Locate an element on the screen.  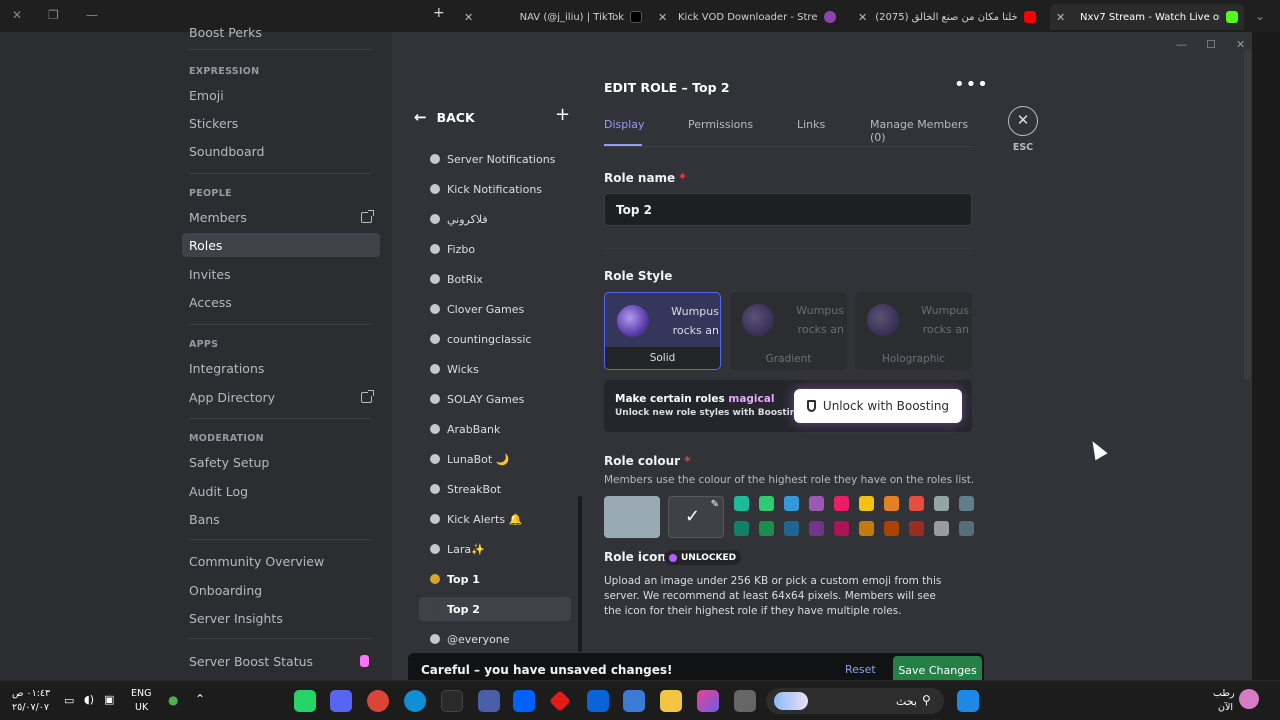
maximize-icon: ☐ is located at coordinates (1211, 44).